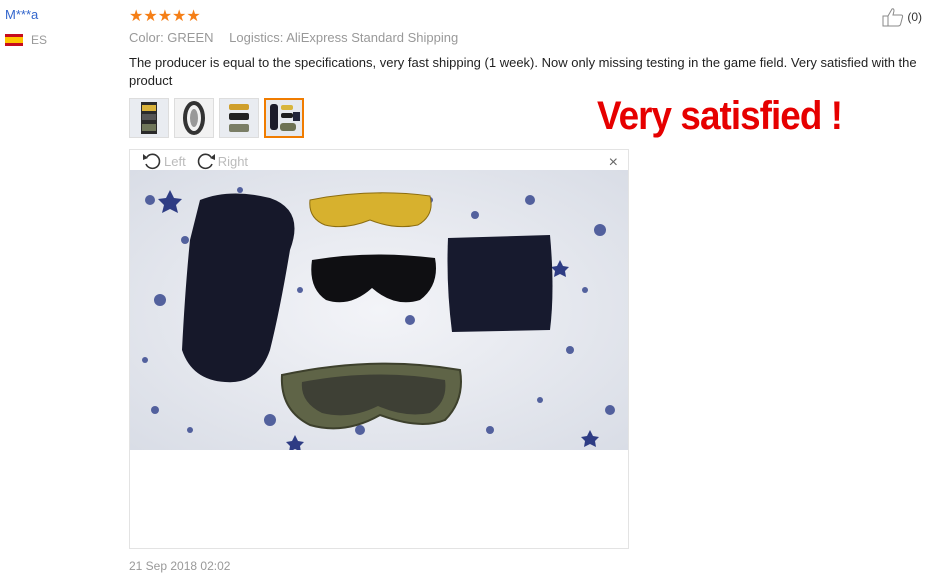 The width and height of the screenshot is (950, 579). I want to click on viewer-controls: Left Right, so click(195, 161).